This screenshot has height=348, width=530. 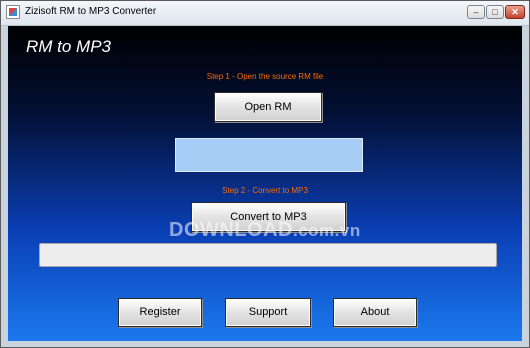 I want to click on open-rm-button: Open RM, so click(x=268, y=107).